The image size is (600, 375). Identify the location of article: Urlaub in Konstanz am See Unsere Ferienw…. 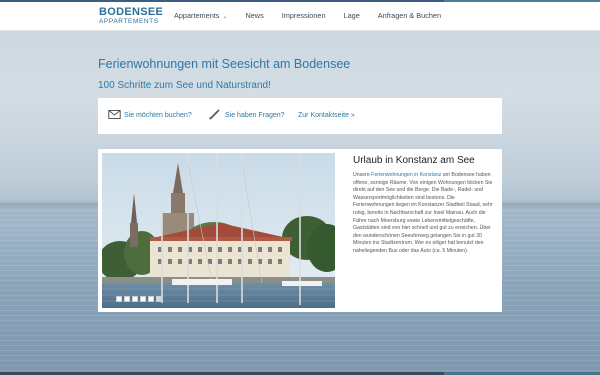
(423, 205).